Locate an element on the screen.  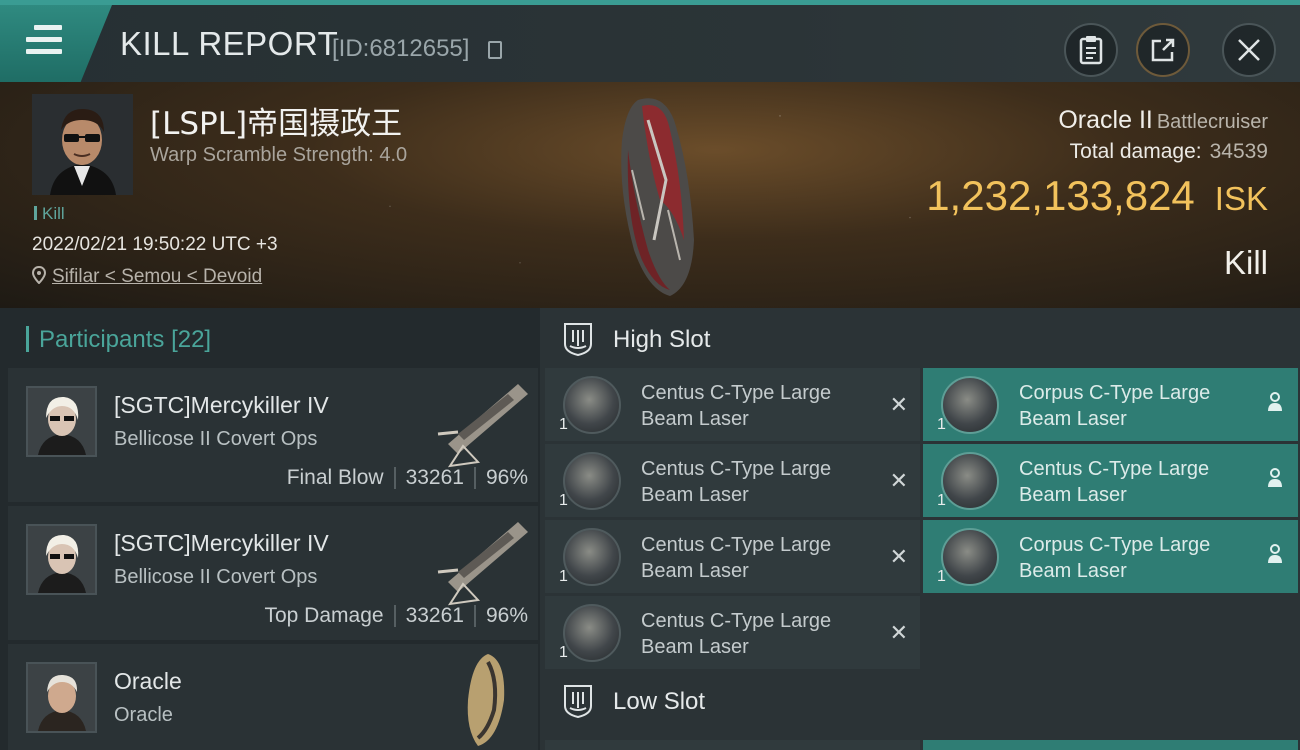
kill-result: Kill is located at coordinates (1245, 262).